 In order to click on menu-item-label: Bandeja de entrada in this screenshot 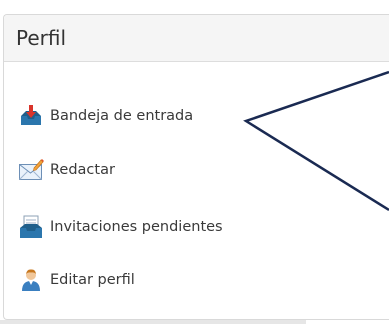, I will do `click(122, 116)`.